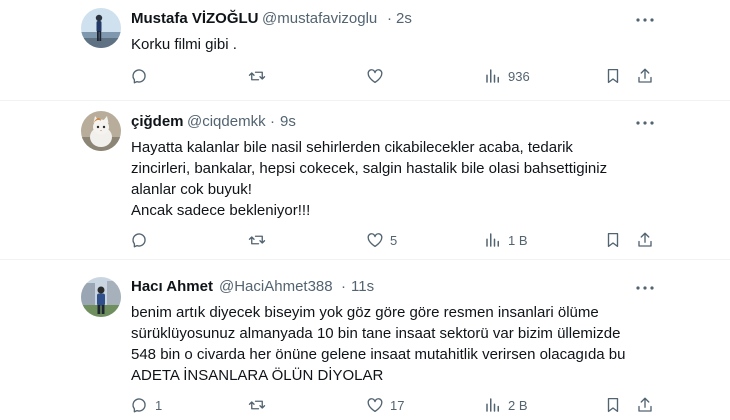  Describe the element at coordinates (319, 18) in the screenshot. I see `author-handle: @mustafavizoglu` at that location.